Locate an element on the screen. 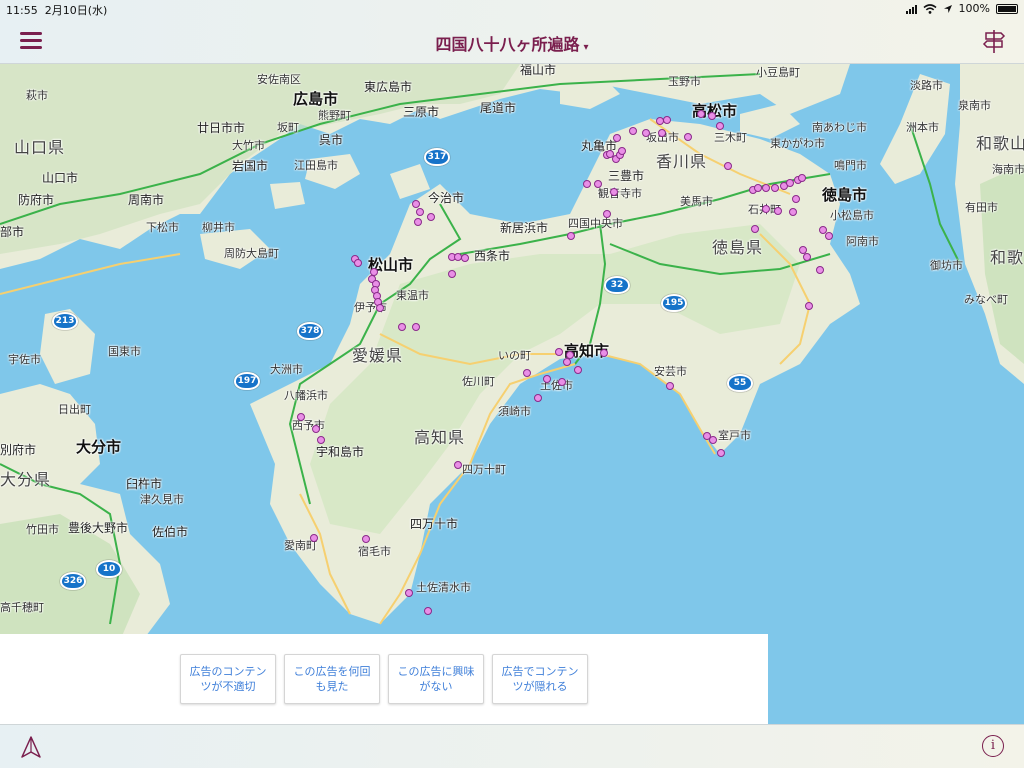  bottom-toolbar: i is located at coordinates (512, 746).